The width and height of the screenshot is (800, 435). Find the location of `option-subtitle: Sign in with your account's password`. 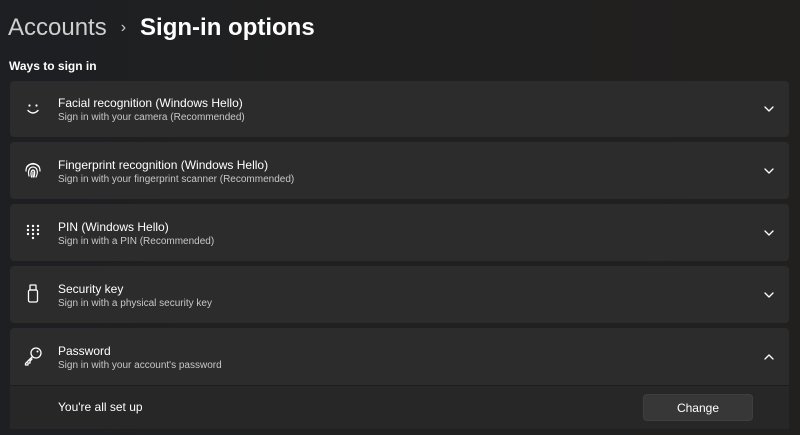

option-subtitle: Sign in with your account's password is located at coordinates (140, 365).